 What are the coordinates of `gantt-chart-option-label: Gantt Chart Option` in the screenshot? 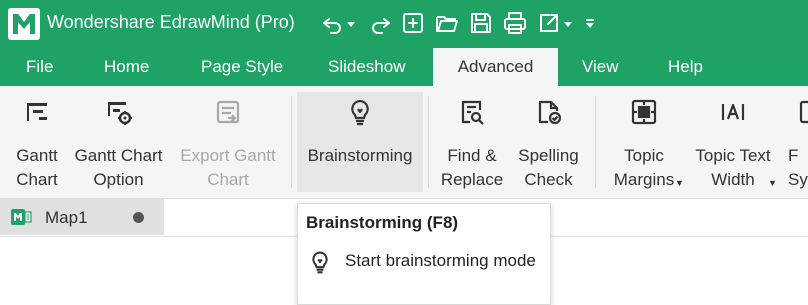 It's located at (118, 167).